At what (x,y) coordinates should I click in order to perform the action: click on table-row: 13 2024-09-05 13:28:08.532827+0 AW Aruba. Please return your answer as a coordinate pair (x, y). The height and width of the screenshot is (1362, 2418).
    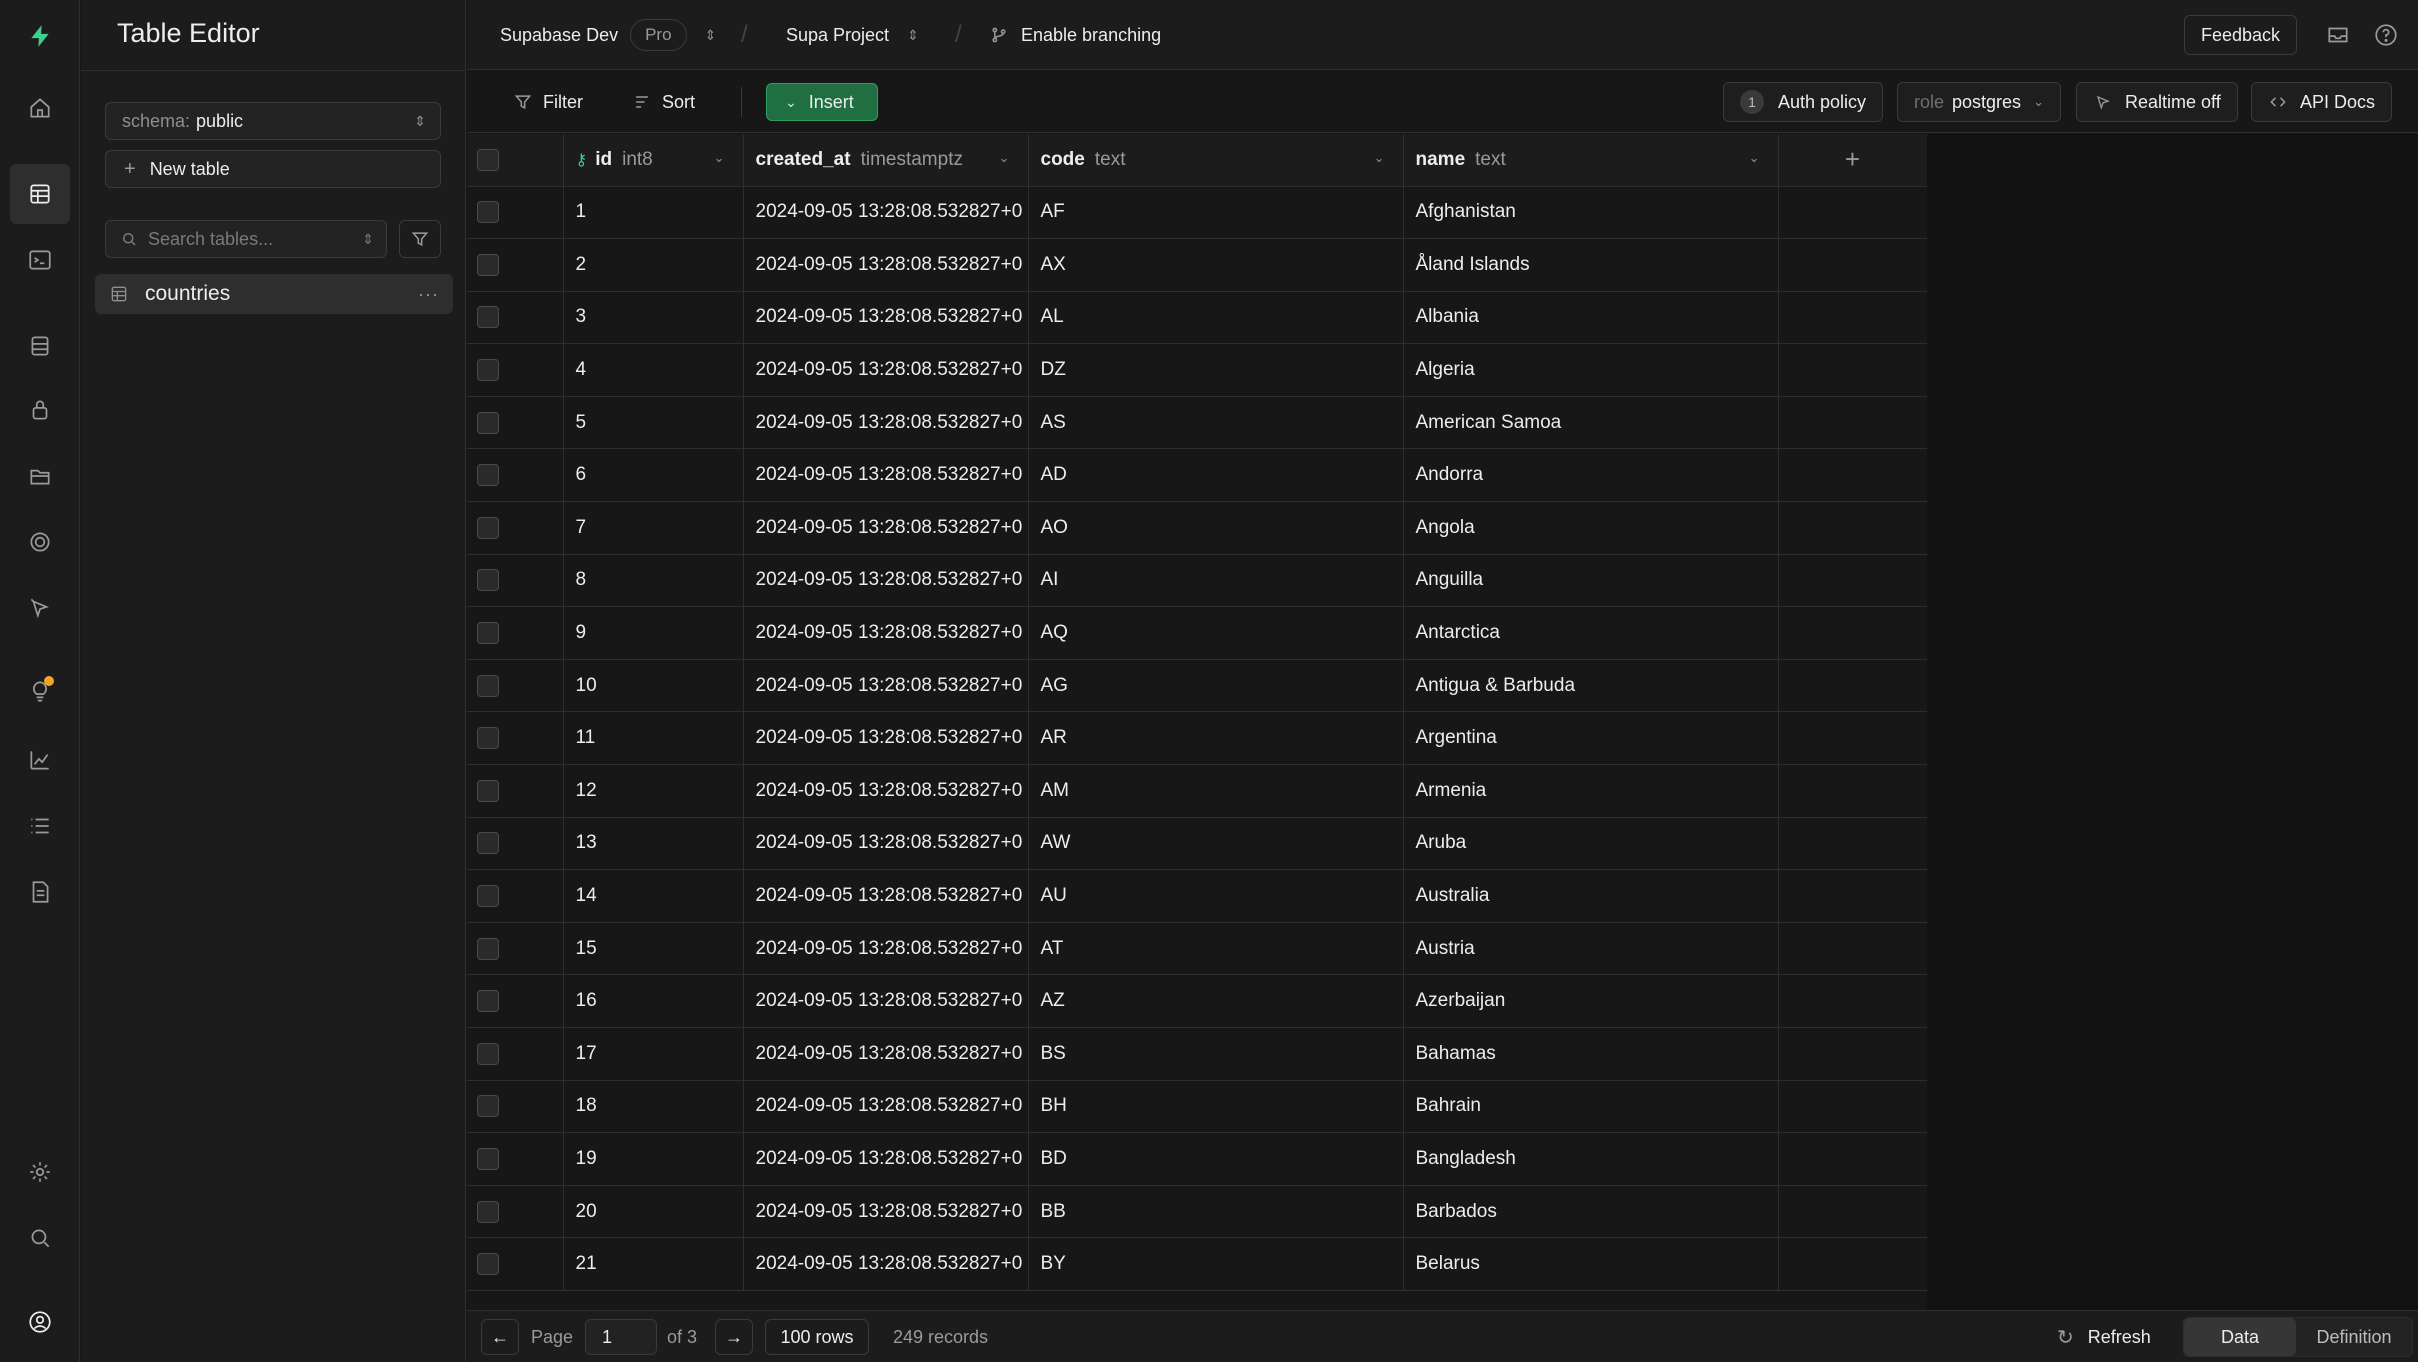
    Looking at the image, I should click on (1197, 844).